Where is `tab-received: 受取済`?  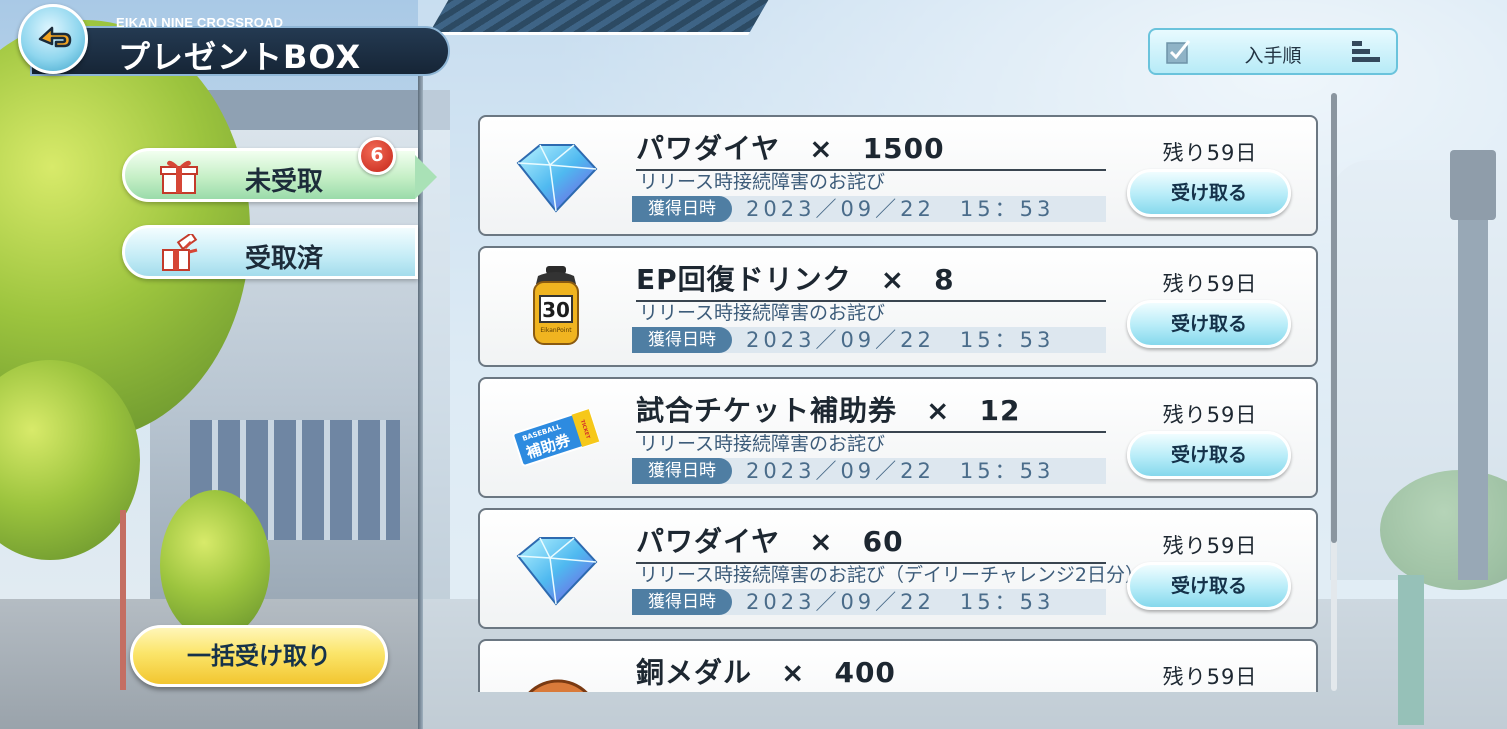
tab-received: 受取済 is located at coordinates (270, 252).